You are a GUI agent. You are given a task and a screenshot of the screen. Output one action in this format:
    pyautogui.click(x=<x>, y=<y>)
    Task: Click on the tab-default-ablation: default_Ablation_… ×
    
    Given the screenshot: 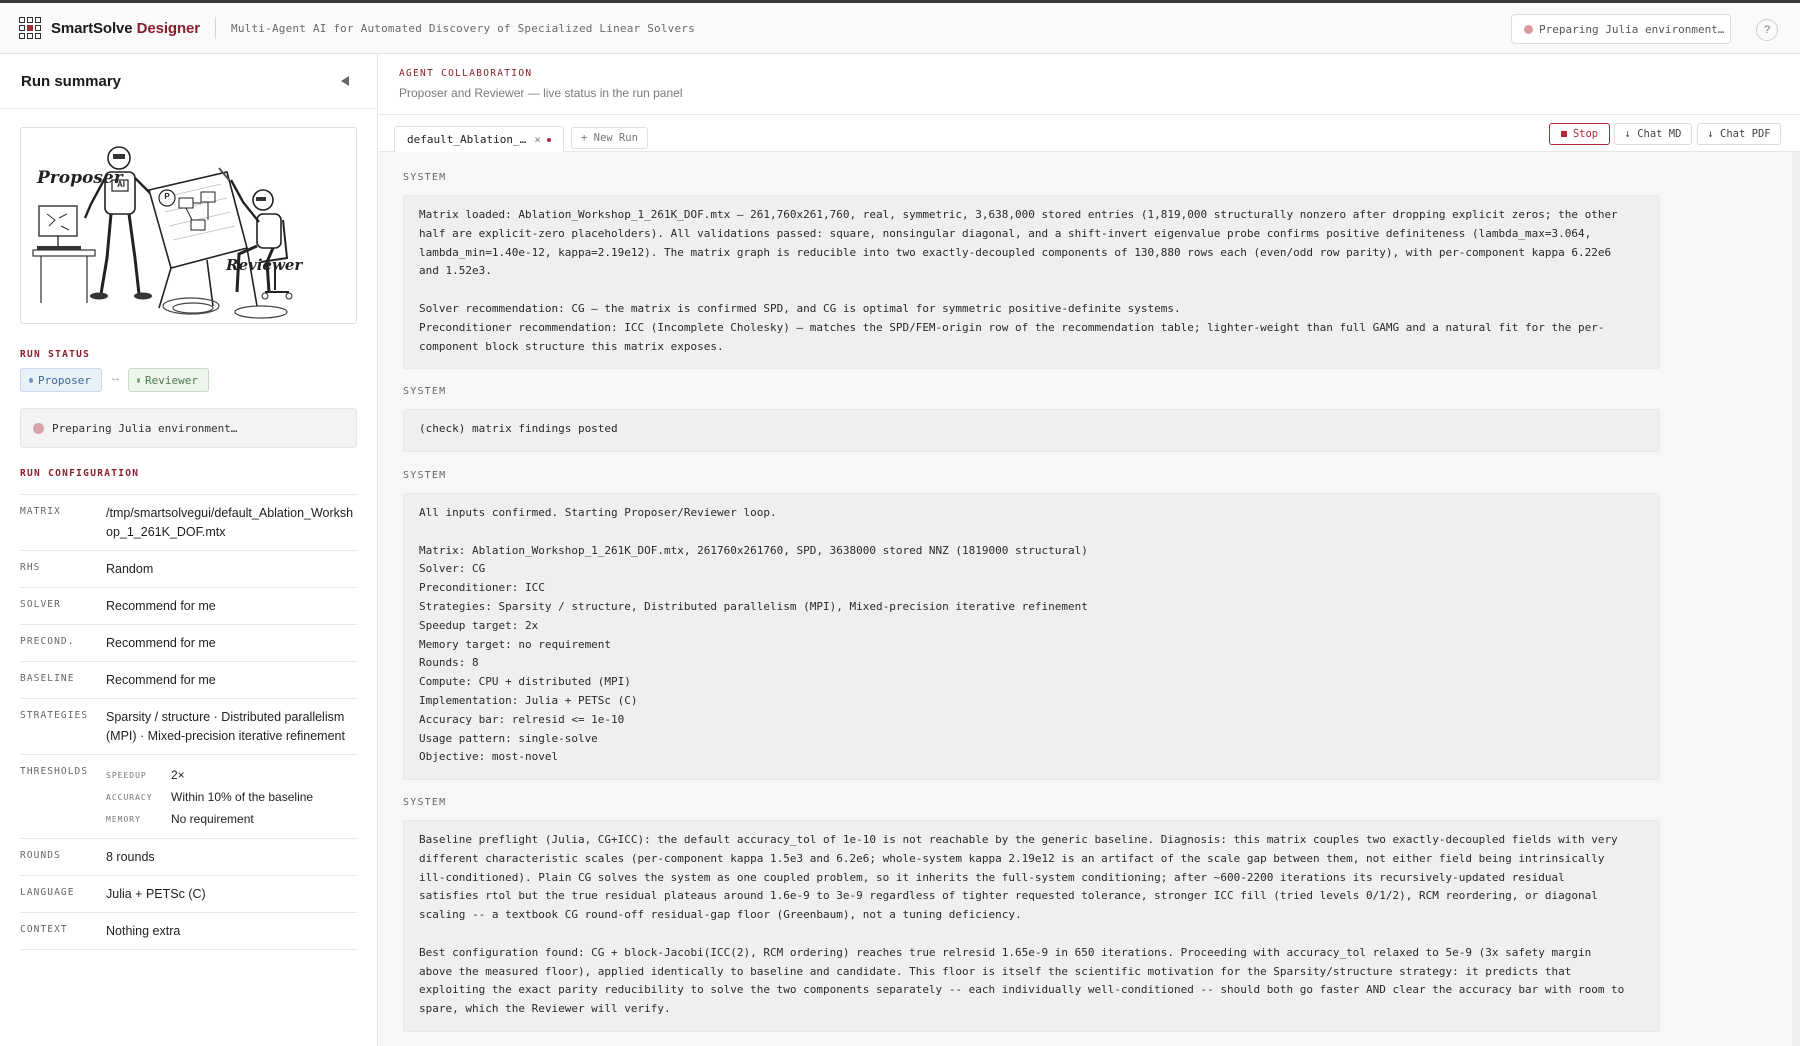 What is the action you would take?
    pyautogui.click(x=479, y=139)
    